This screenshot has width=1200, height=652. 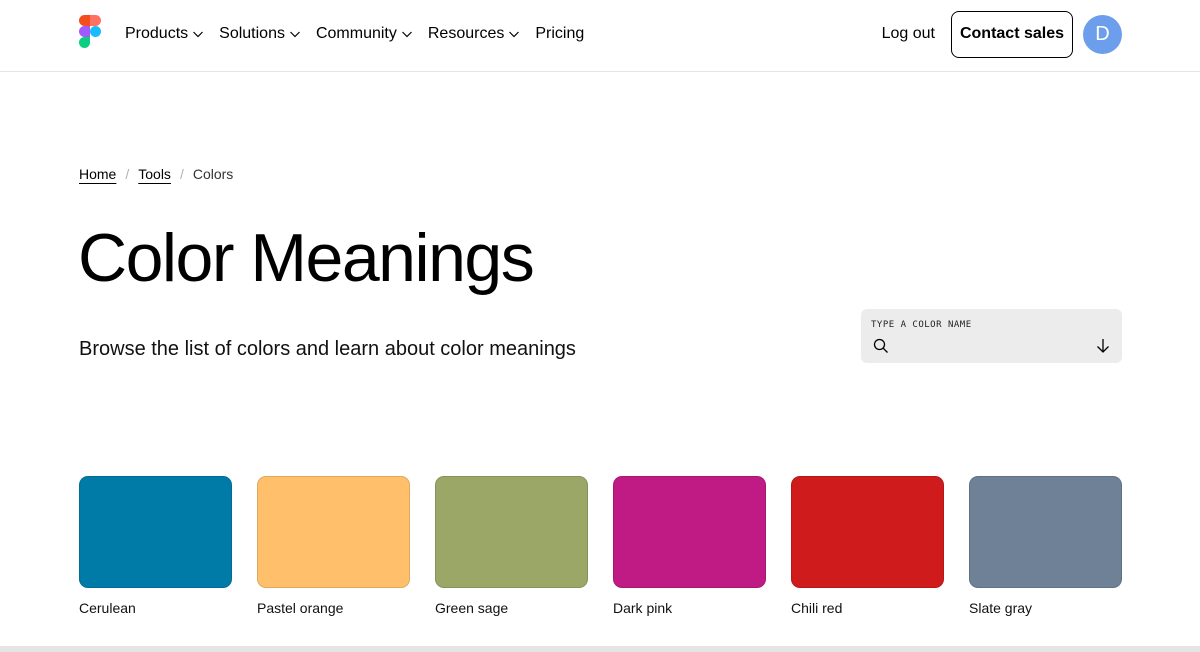 What do you see at coordinates (990, 346) in the screenshot?
I see `search-input` at bounding box center [990, 346].